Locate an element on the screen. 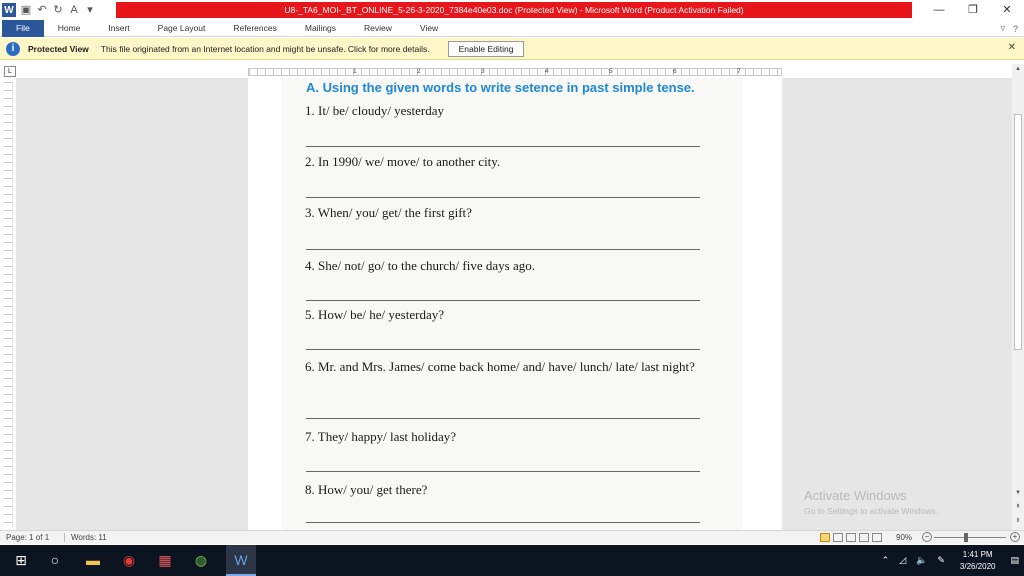 The width and height of the screenshot is (1024, 576). zoom-level: 90% is located at coordinates (904, 537).